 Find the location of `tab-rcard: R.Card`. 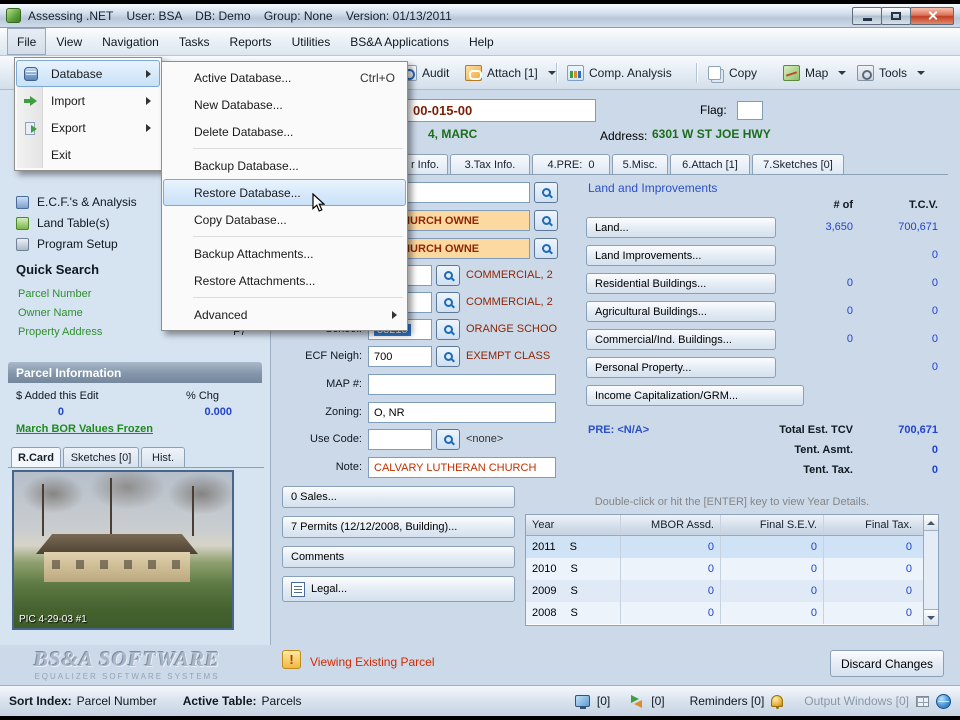

tab-rcard: R.Card is located at coordinates (36, 457).